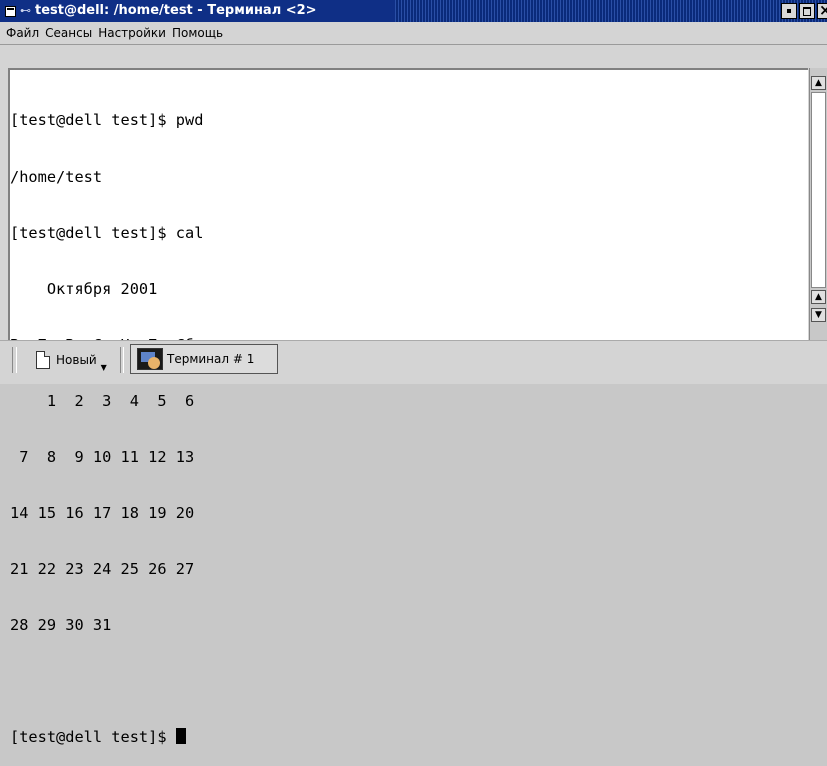 The height and width of the screenshot is (766, 827). What do you see at coordinates (84, 288) in the screenshot?
I see `terminal-line: Октября 2001` at bounding box center [84, 288].